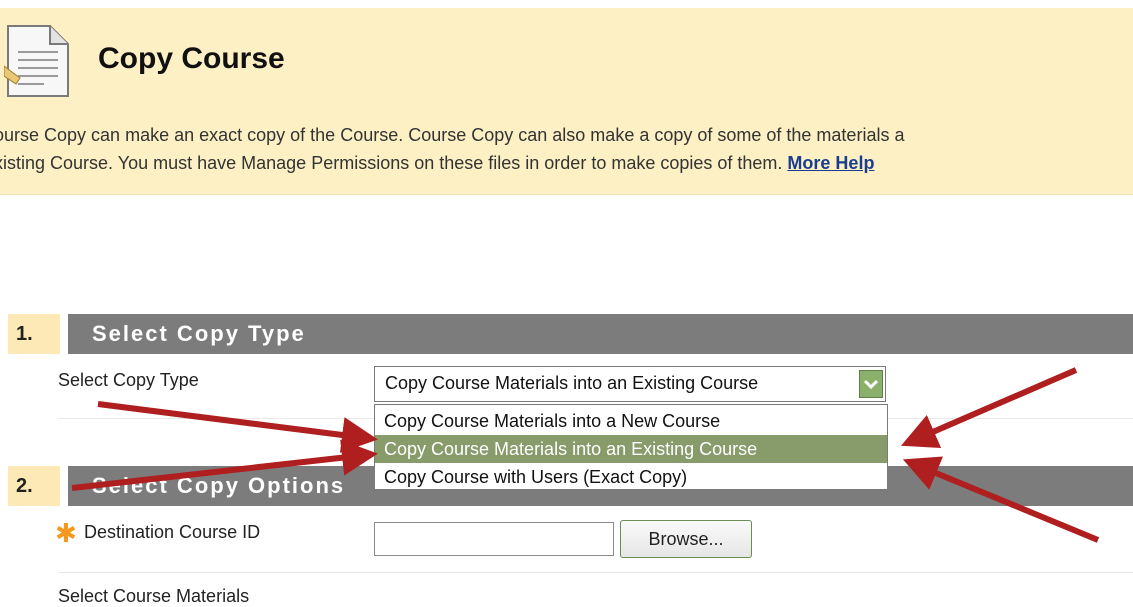  I want to click on option-exact-copy: Copy Course with Users (Exact Copy), so click(631, 477).